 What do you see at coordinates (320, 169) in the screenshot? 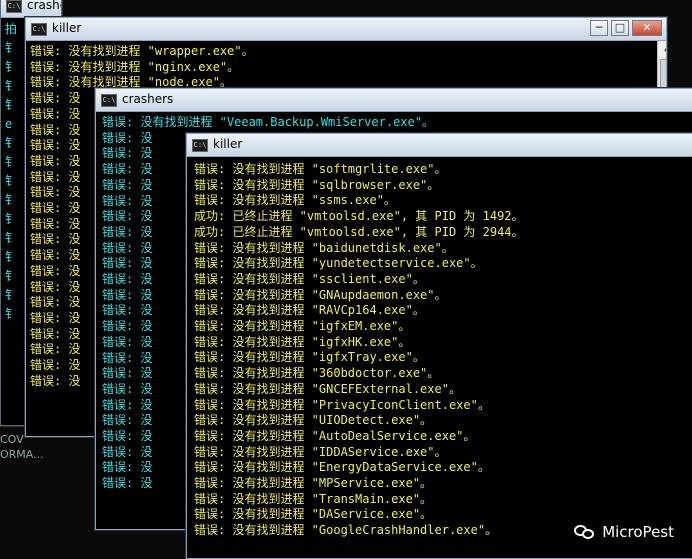
I see `console-line: 错误: 没有找到进程 "softmgrlite.exe"。` at bounding box center [320, 169].